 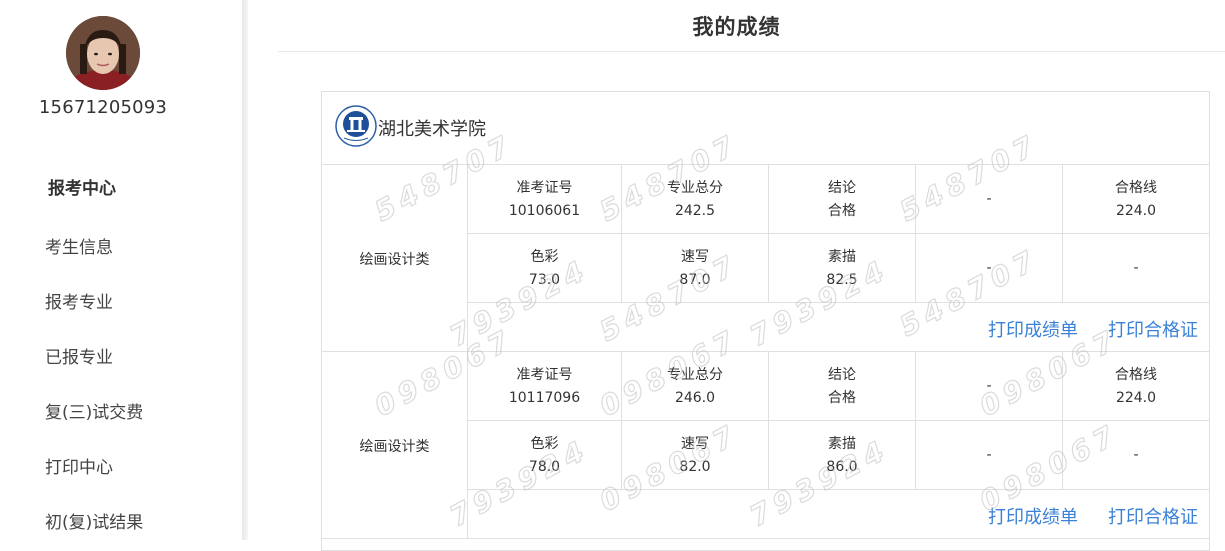 I want to click on sidebar-item-retest-fee: 复(三)试交费, so click(x=94, y=410).